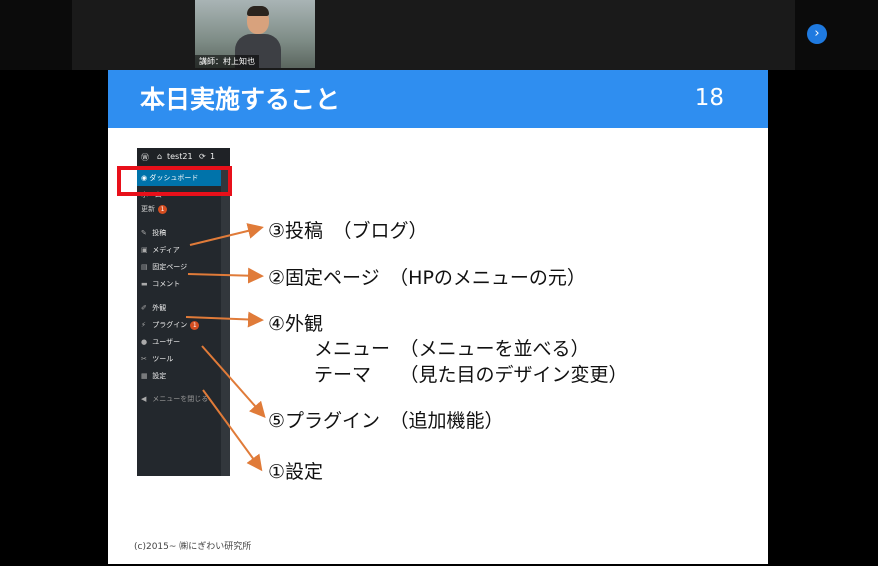 The height and width of the screenshot is (566, 878). What do you see at coordinates (255, 34) in the screenshot?
I see `speaker-video-tile: 講師：村上知也` at bounding box center [255, 34].